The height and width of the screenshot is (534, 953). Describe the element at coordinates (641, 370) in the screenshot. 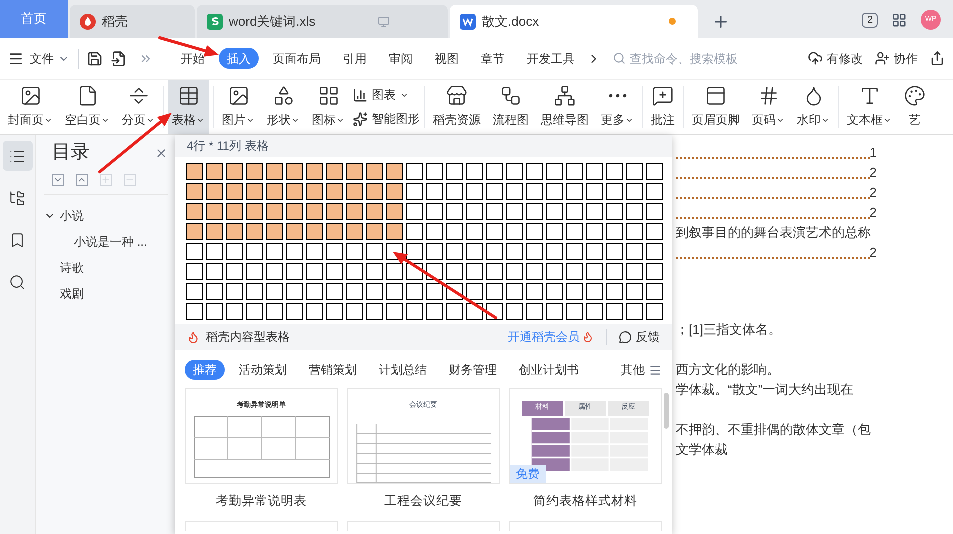

I see `more-categories-button: 其他` at that location.